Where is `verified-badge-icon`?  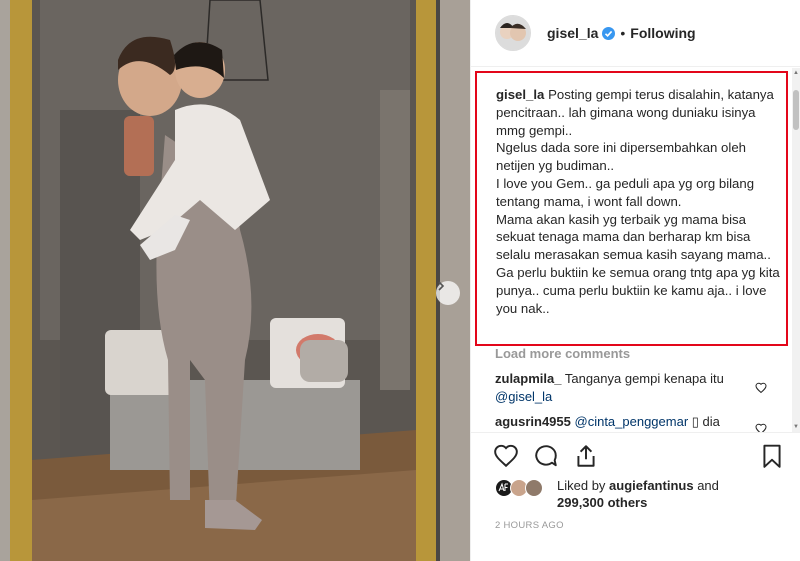
verified-badge-icon is located at coordinates (609, 33).